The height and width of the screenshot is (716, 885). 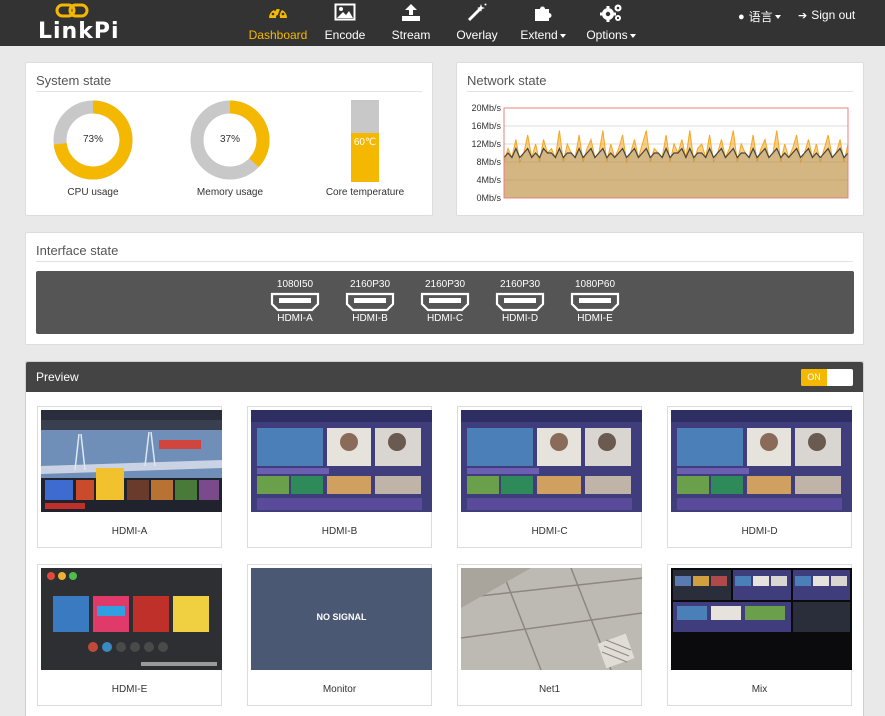 I want to click on preview-tile: NO SIGNAL Monitor, so click(x=339, y=635).